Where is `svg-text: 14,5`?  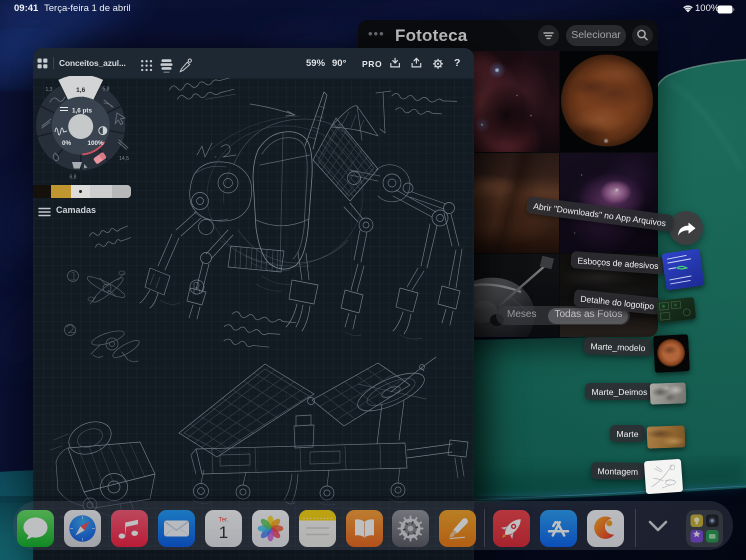
svg-text: 14,5 is located at coordinates (124, 159).